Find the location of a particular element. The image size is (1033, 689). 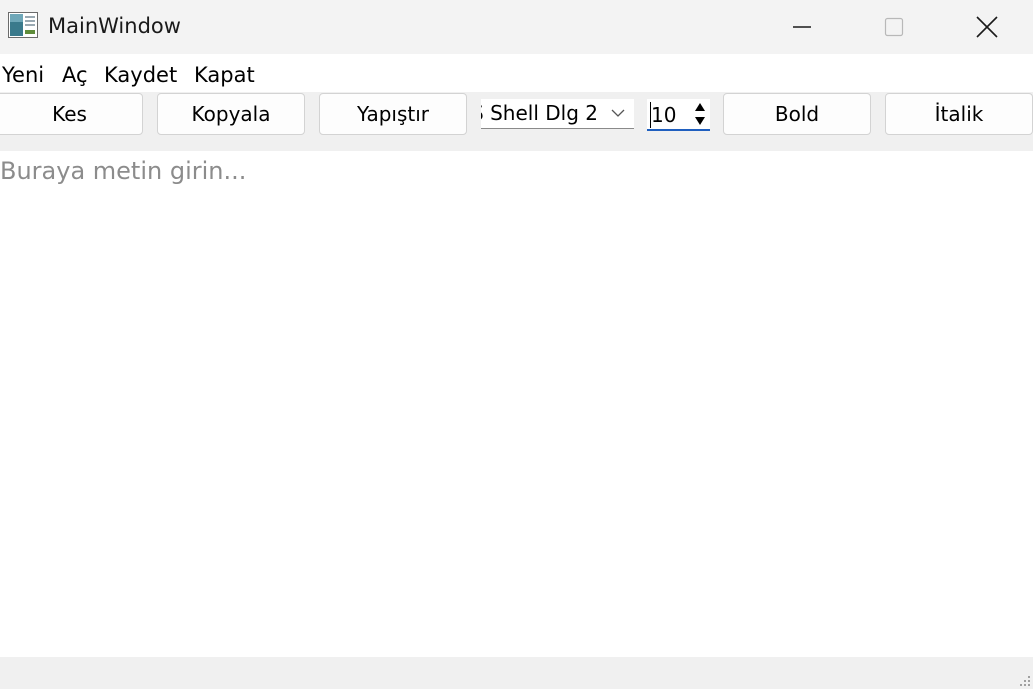

title-bar: MainWindow is located at coordinates (516, 27).